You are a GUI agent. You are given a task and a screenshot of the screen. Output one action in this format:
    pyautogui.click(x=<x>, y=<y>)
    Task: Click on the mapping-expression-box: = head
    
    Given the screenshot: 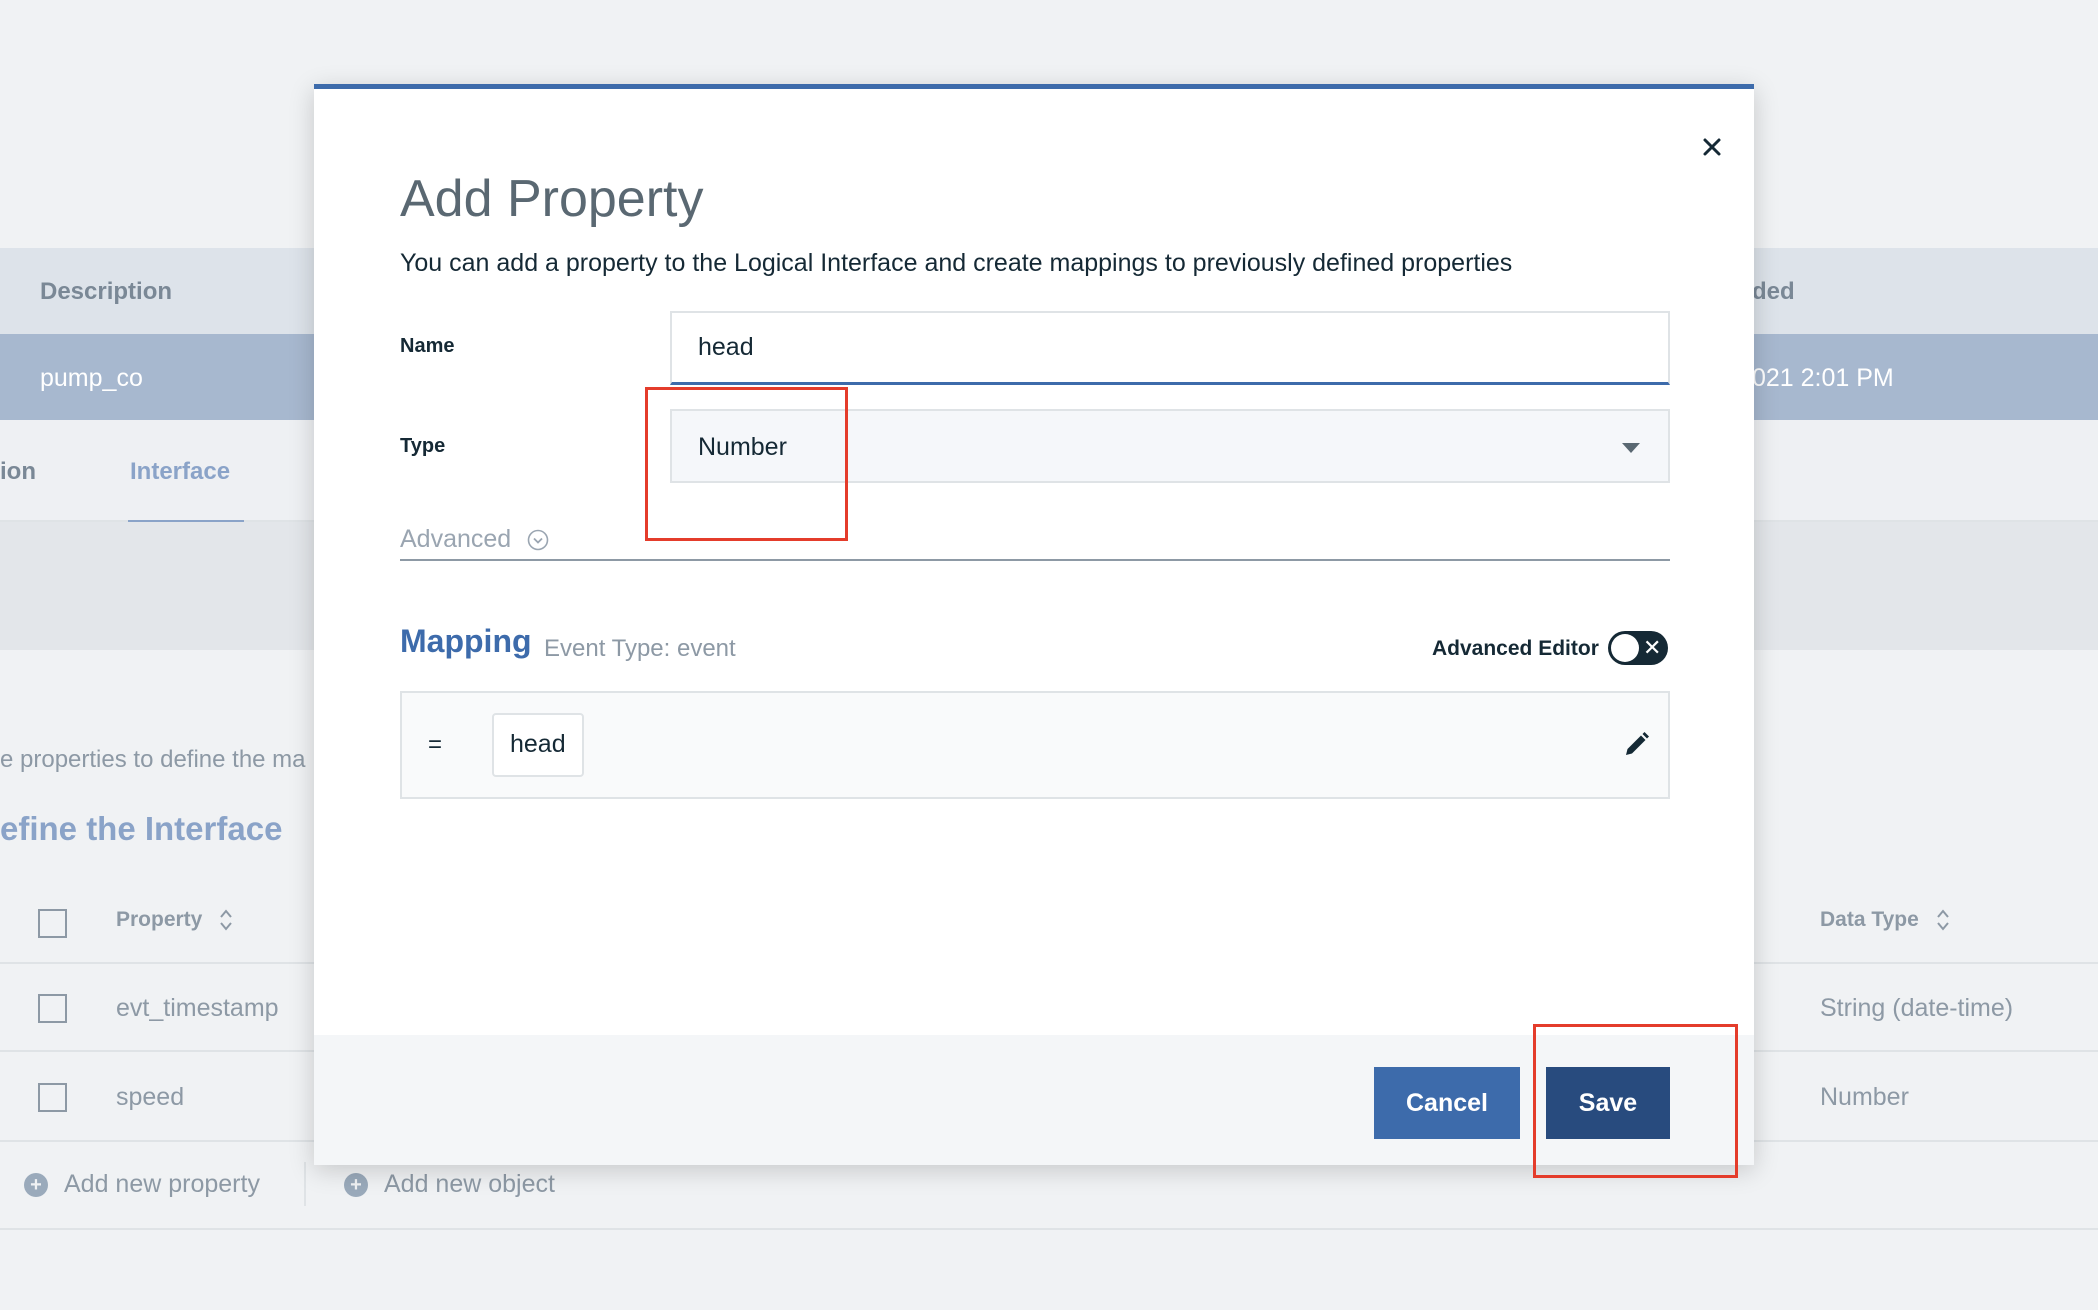 What is the action you would take?
    pyautogui.click(x=1035, y=745)
    